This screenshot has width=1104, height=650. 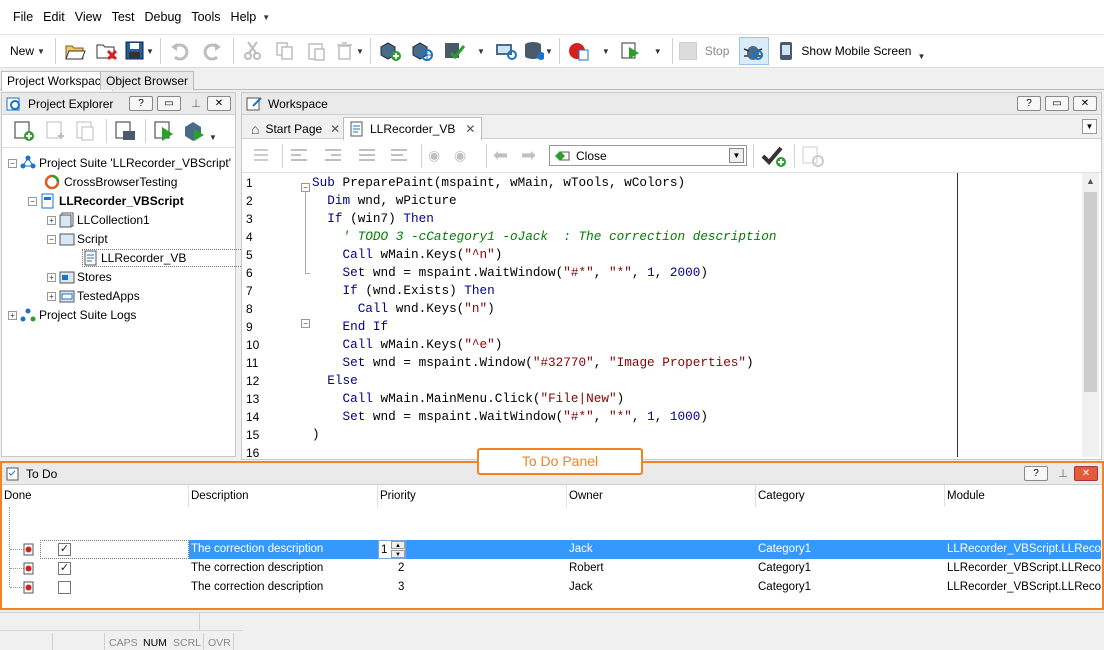 What do you see at coordinates (302, 155) in the screenshot?
I see `indent-icon` at bounding box center [302, 155].